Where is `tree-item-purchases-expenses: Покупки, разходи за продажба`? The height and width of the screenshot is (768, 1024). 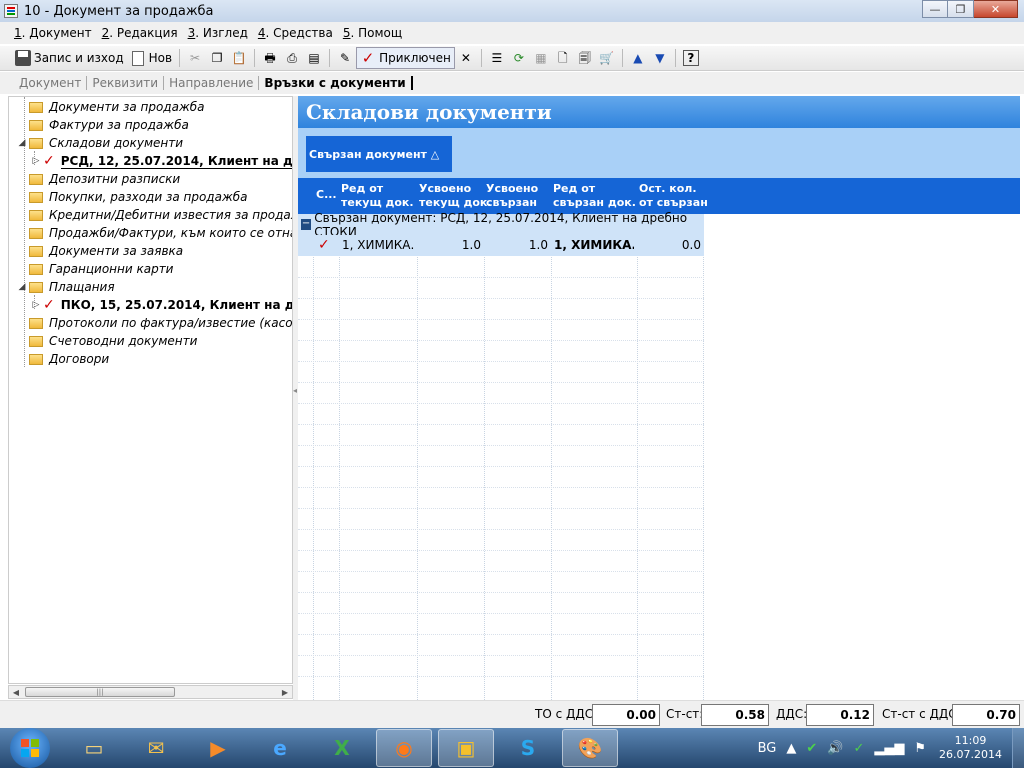
tree-item-purchases-expenses: Покупки, разходи за продажба is located at coordinates (150, 197).